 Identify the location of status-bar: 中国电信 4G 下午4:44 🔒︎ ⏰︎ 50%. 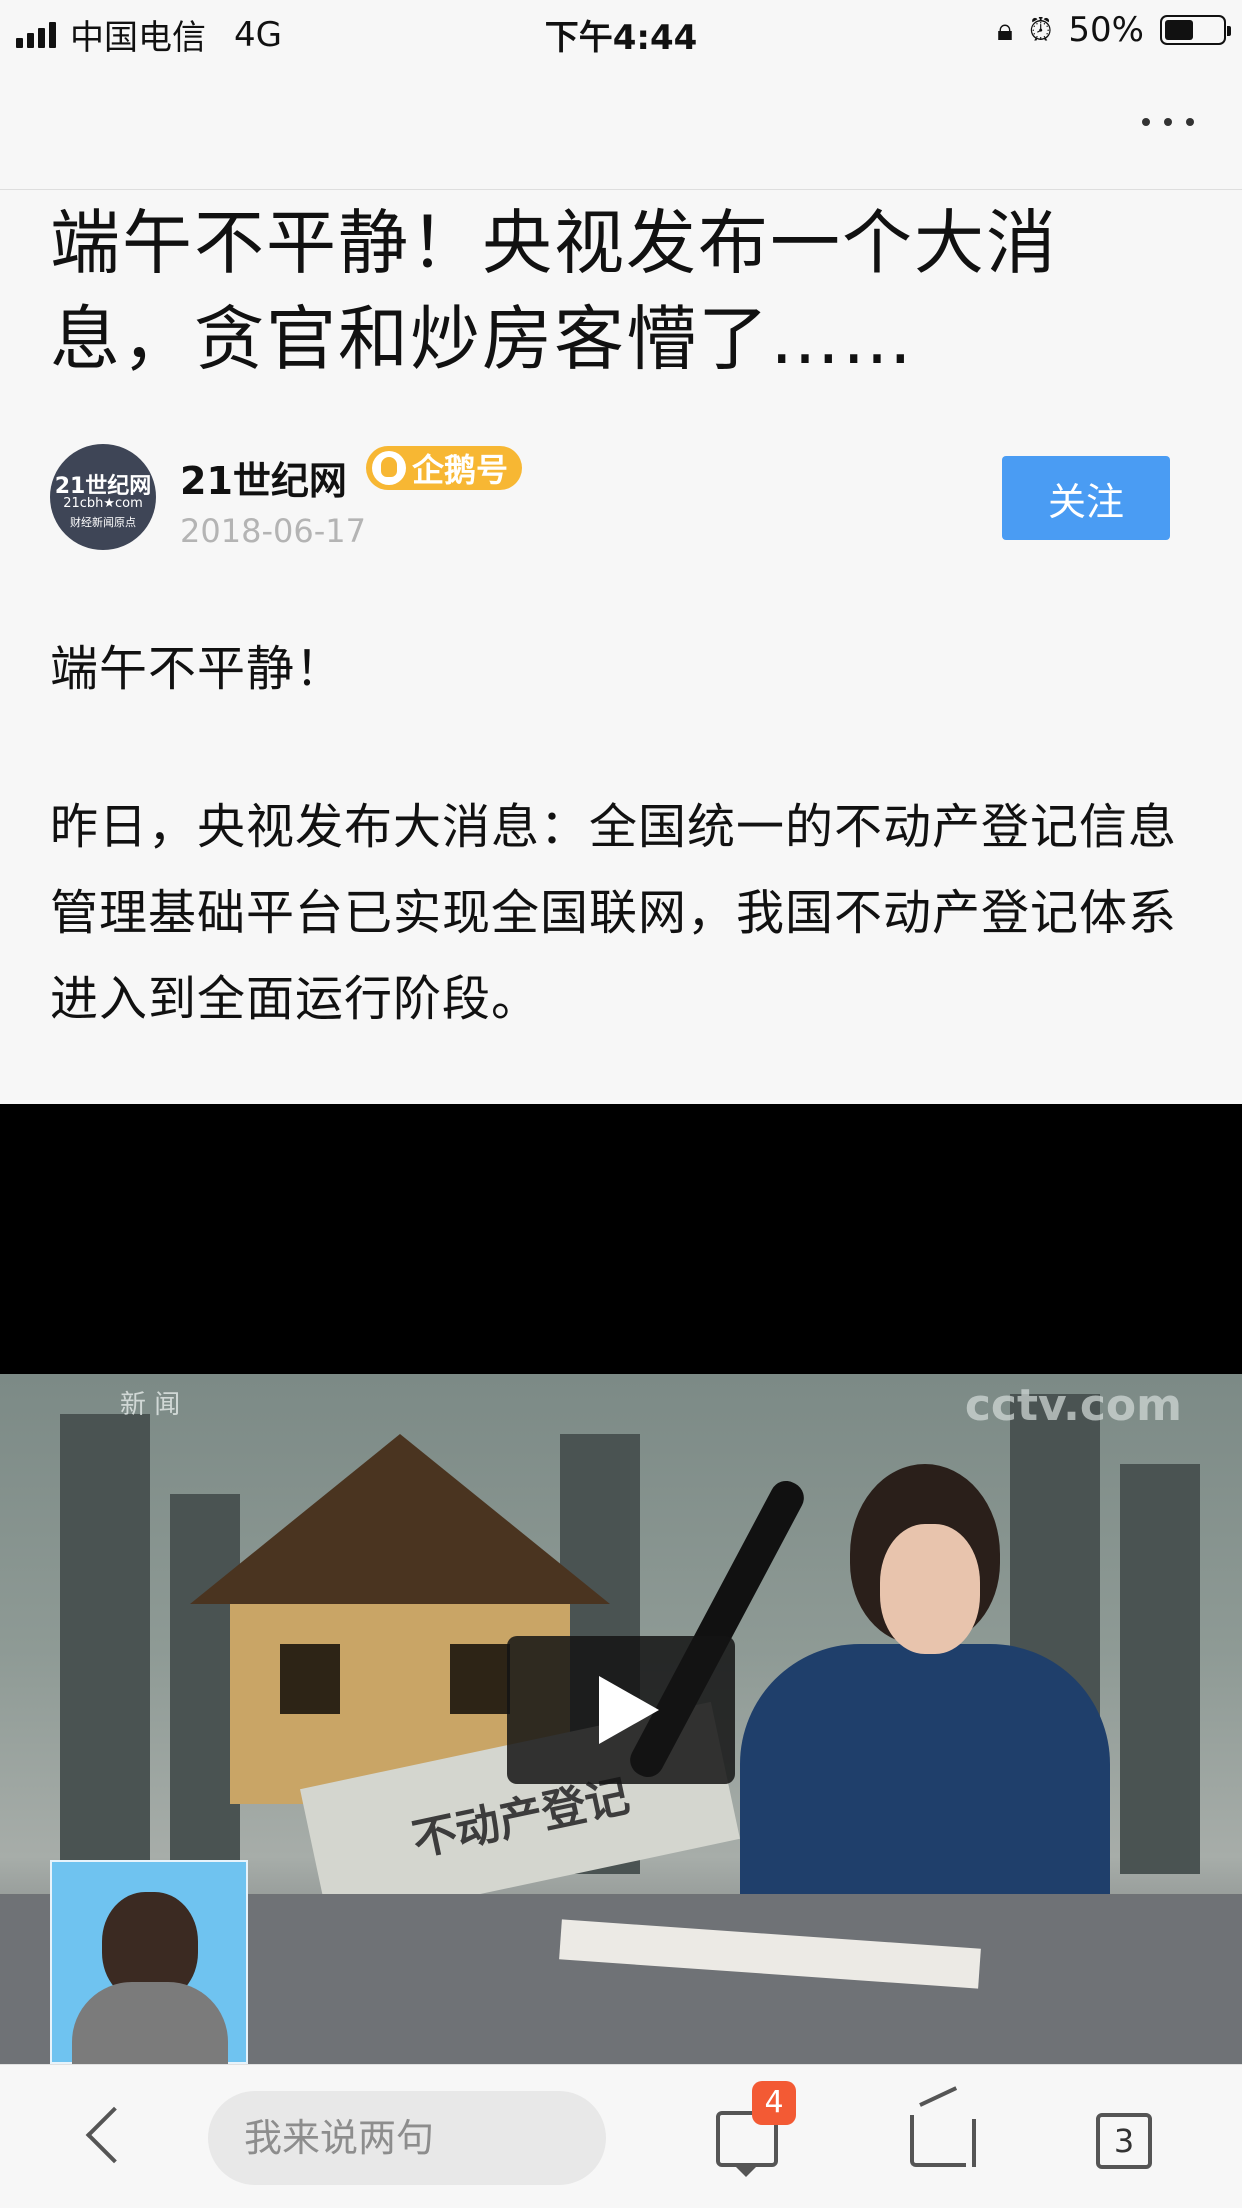
(621, 31).